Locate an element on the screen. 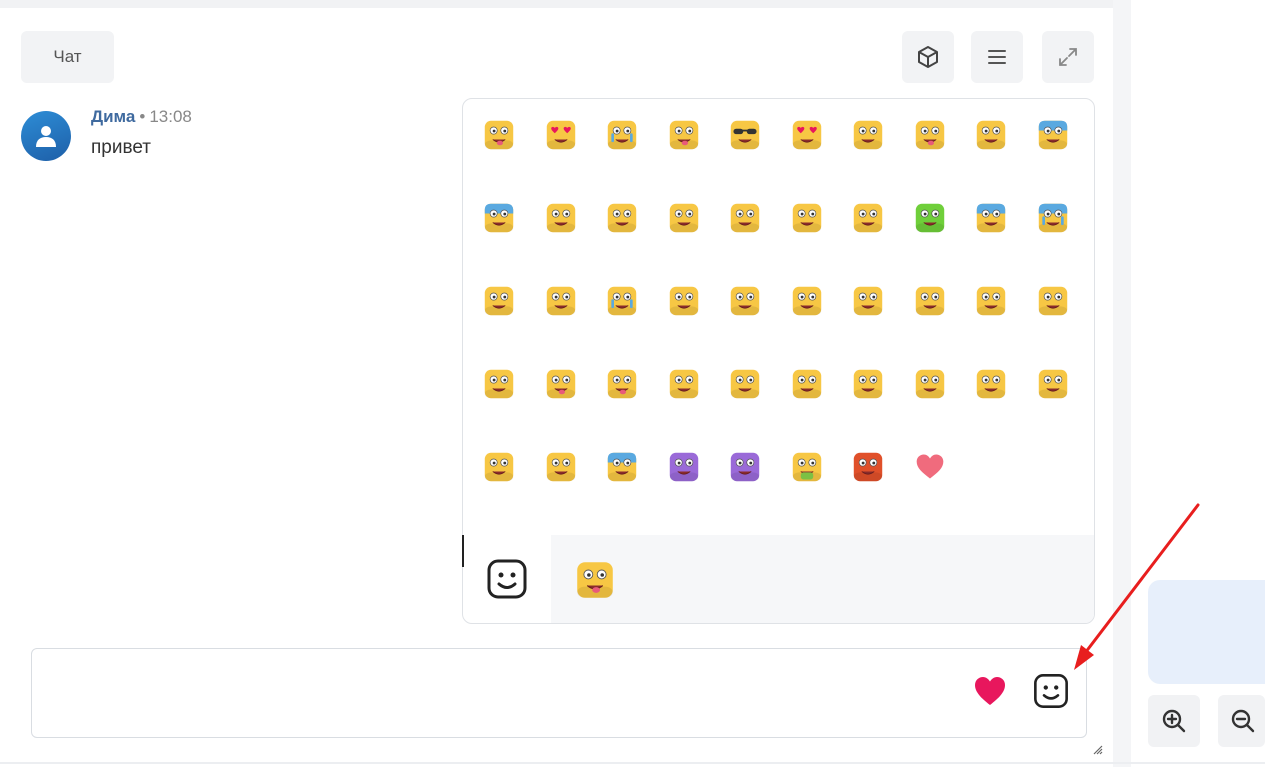  emoji-frowning-face is located at coordinates (561, 467).